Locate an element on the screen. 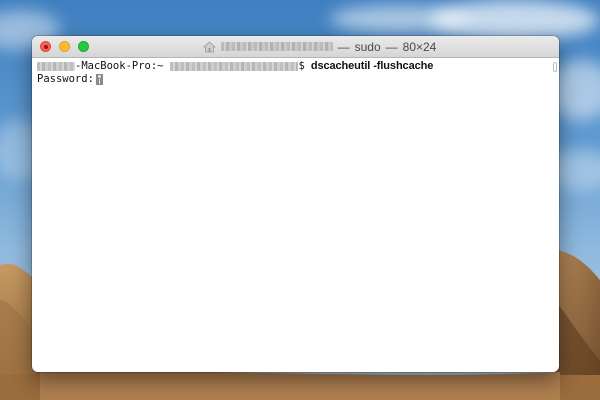  title-bar: — sudo — 80×24 is located at coordinates (295, 47).